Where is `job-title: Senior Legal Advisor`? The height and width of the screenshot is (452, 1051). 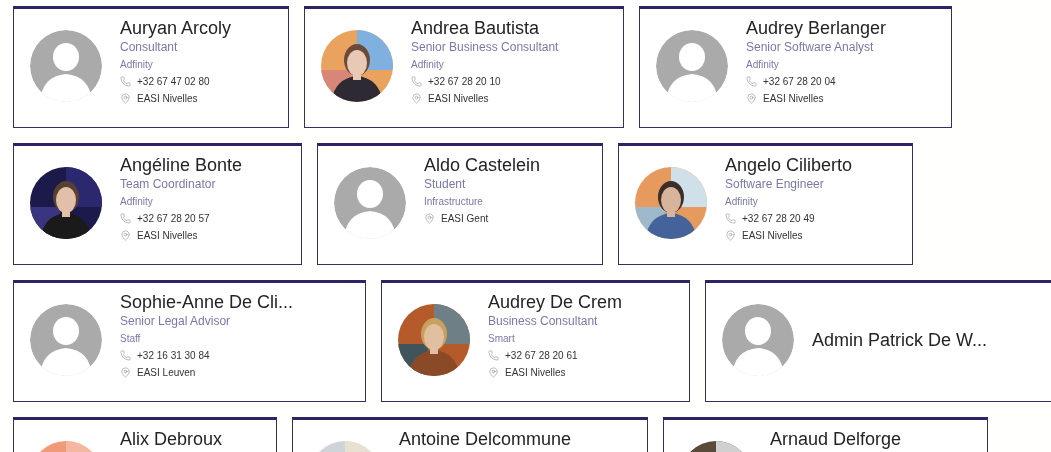 job-title: Senior Legal Advisor is located at coordinates (176, 321).